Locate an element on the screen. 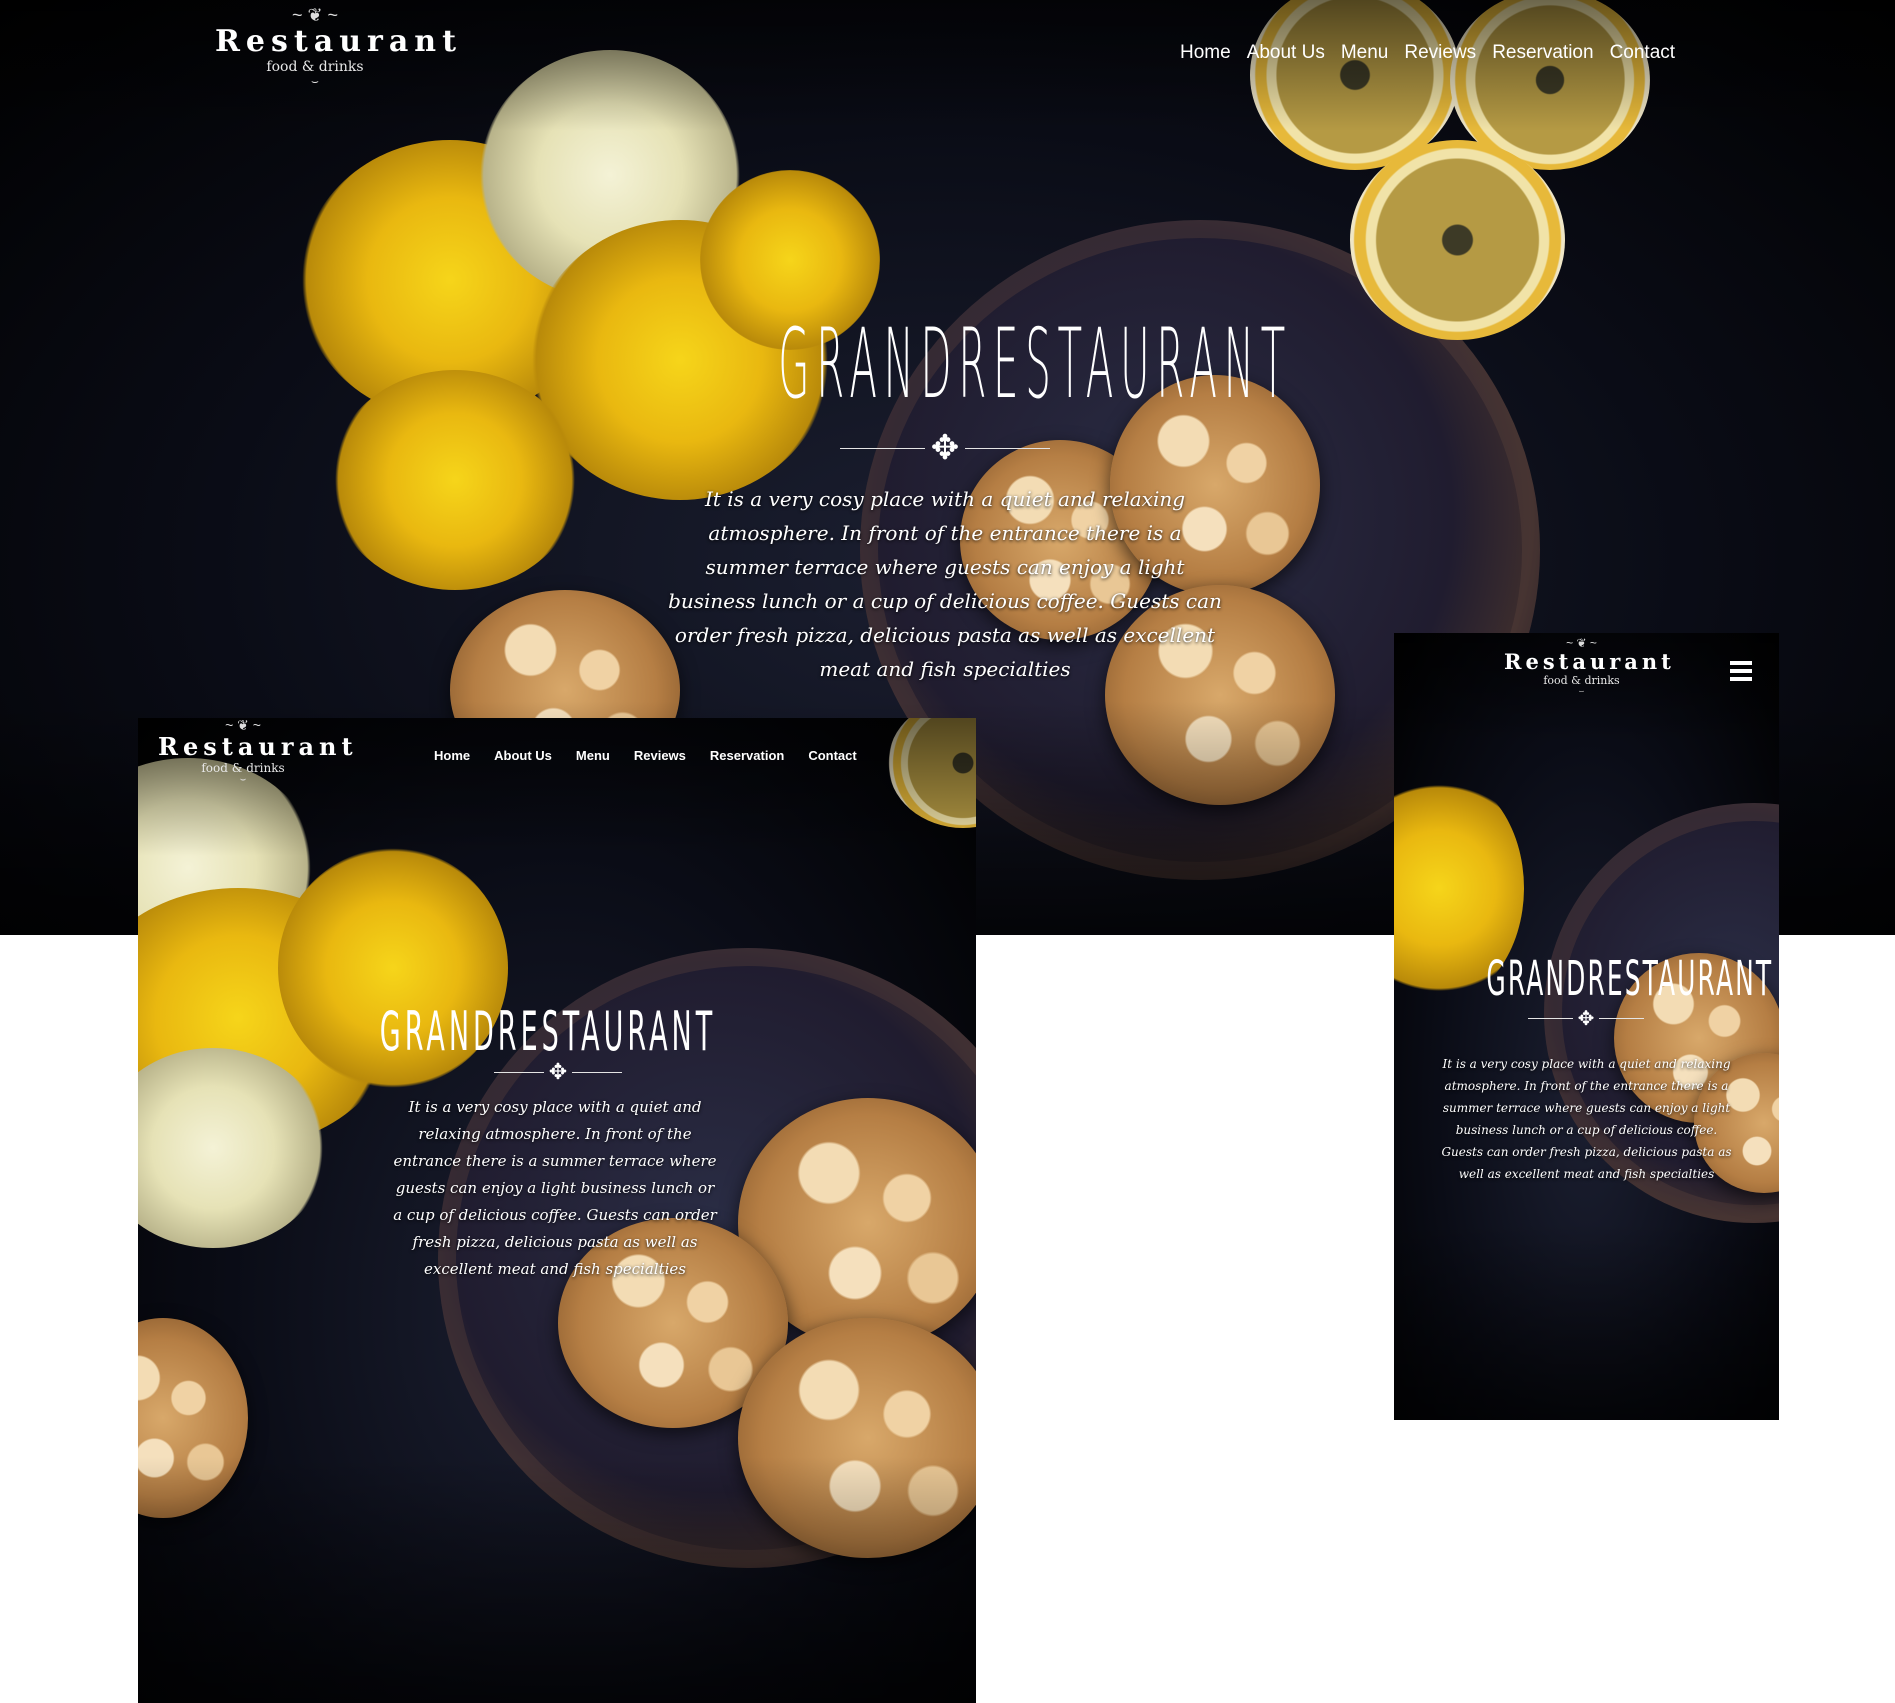 Image resolution: width=1895 pixels, height=1703 pixels. hamburger-menu-icon is located at coordinates (1741, 673).